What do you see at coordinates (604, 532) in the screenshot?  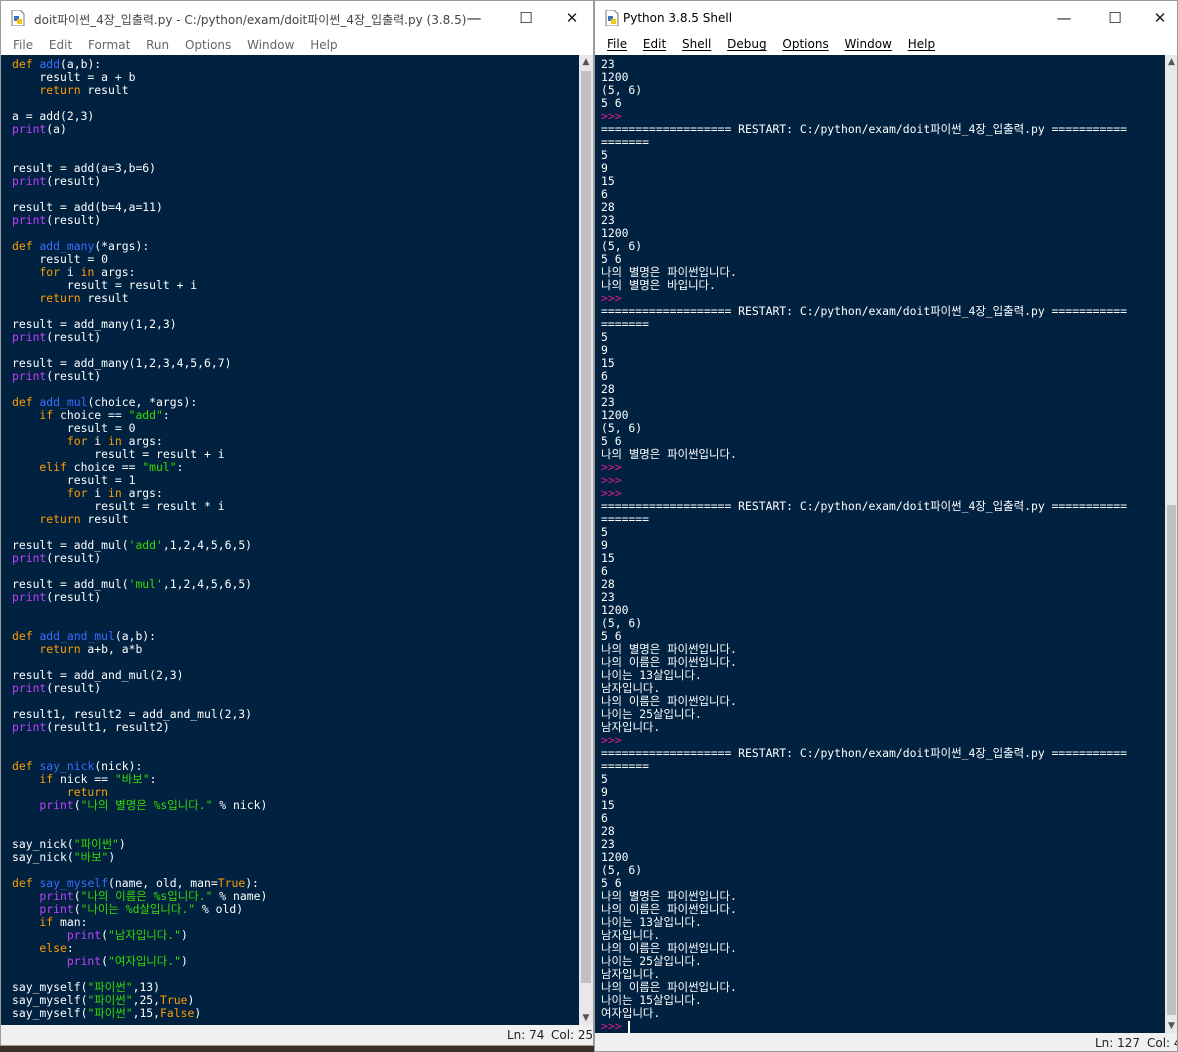 I see `code-token: 5` at bounding box center [604, 532].